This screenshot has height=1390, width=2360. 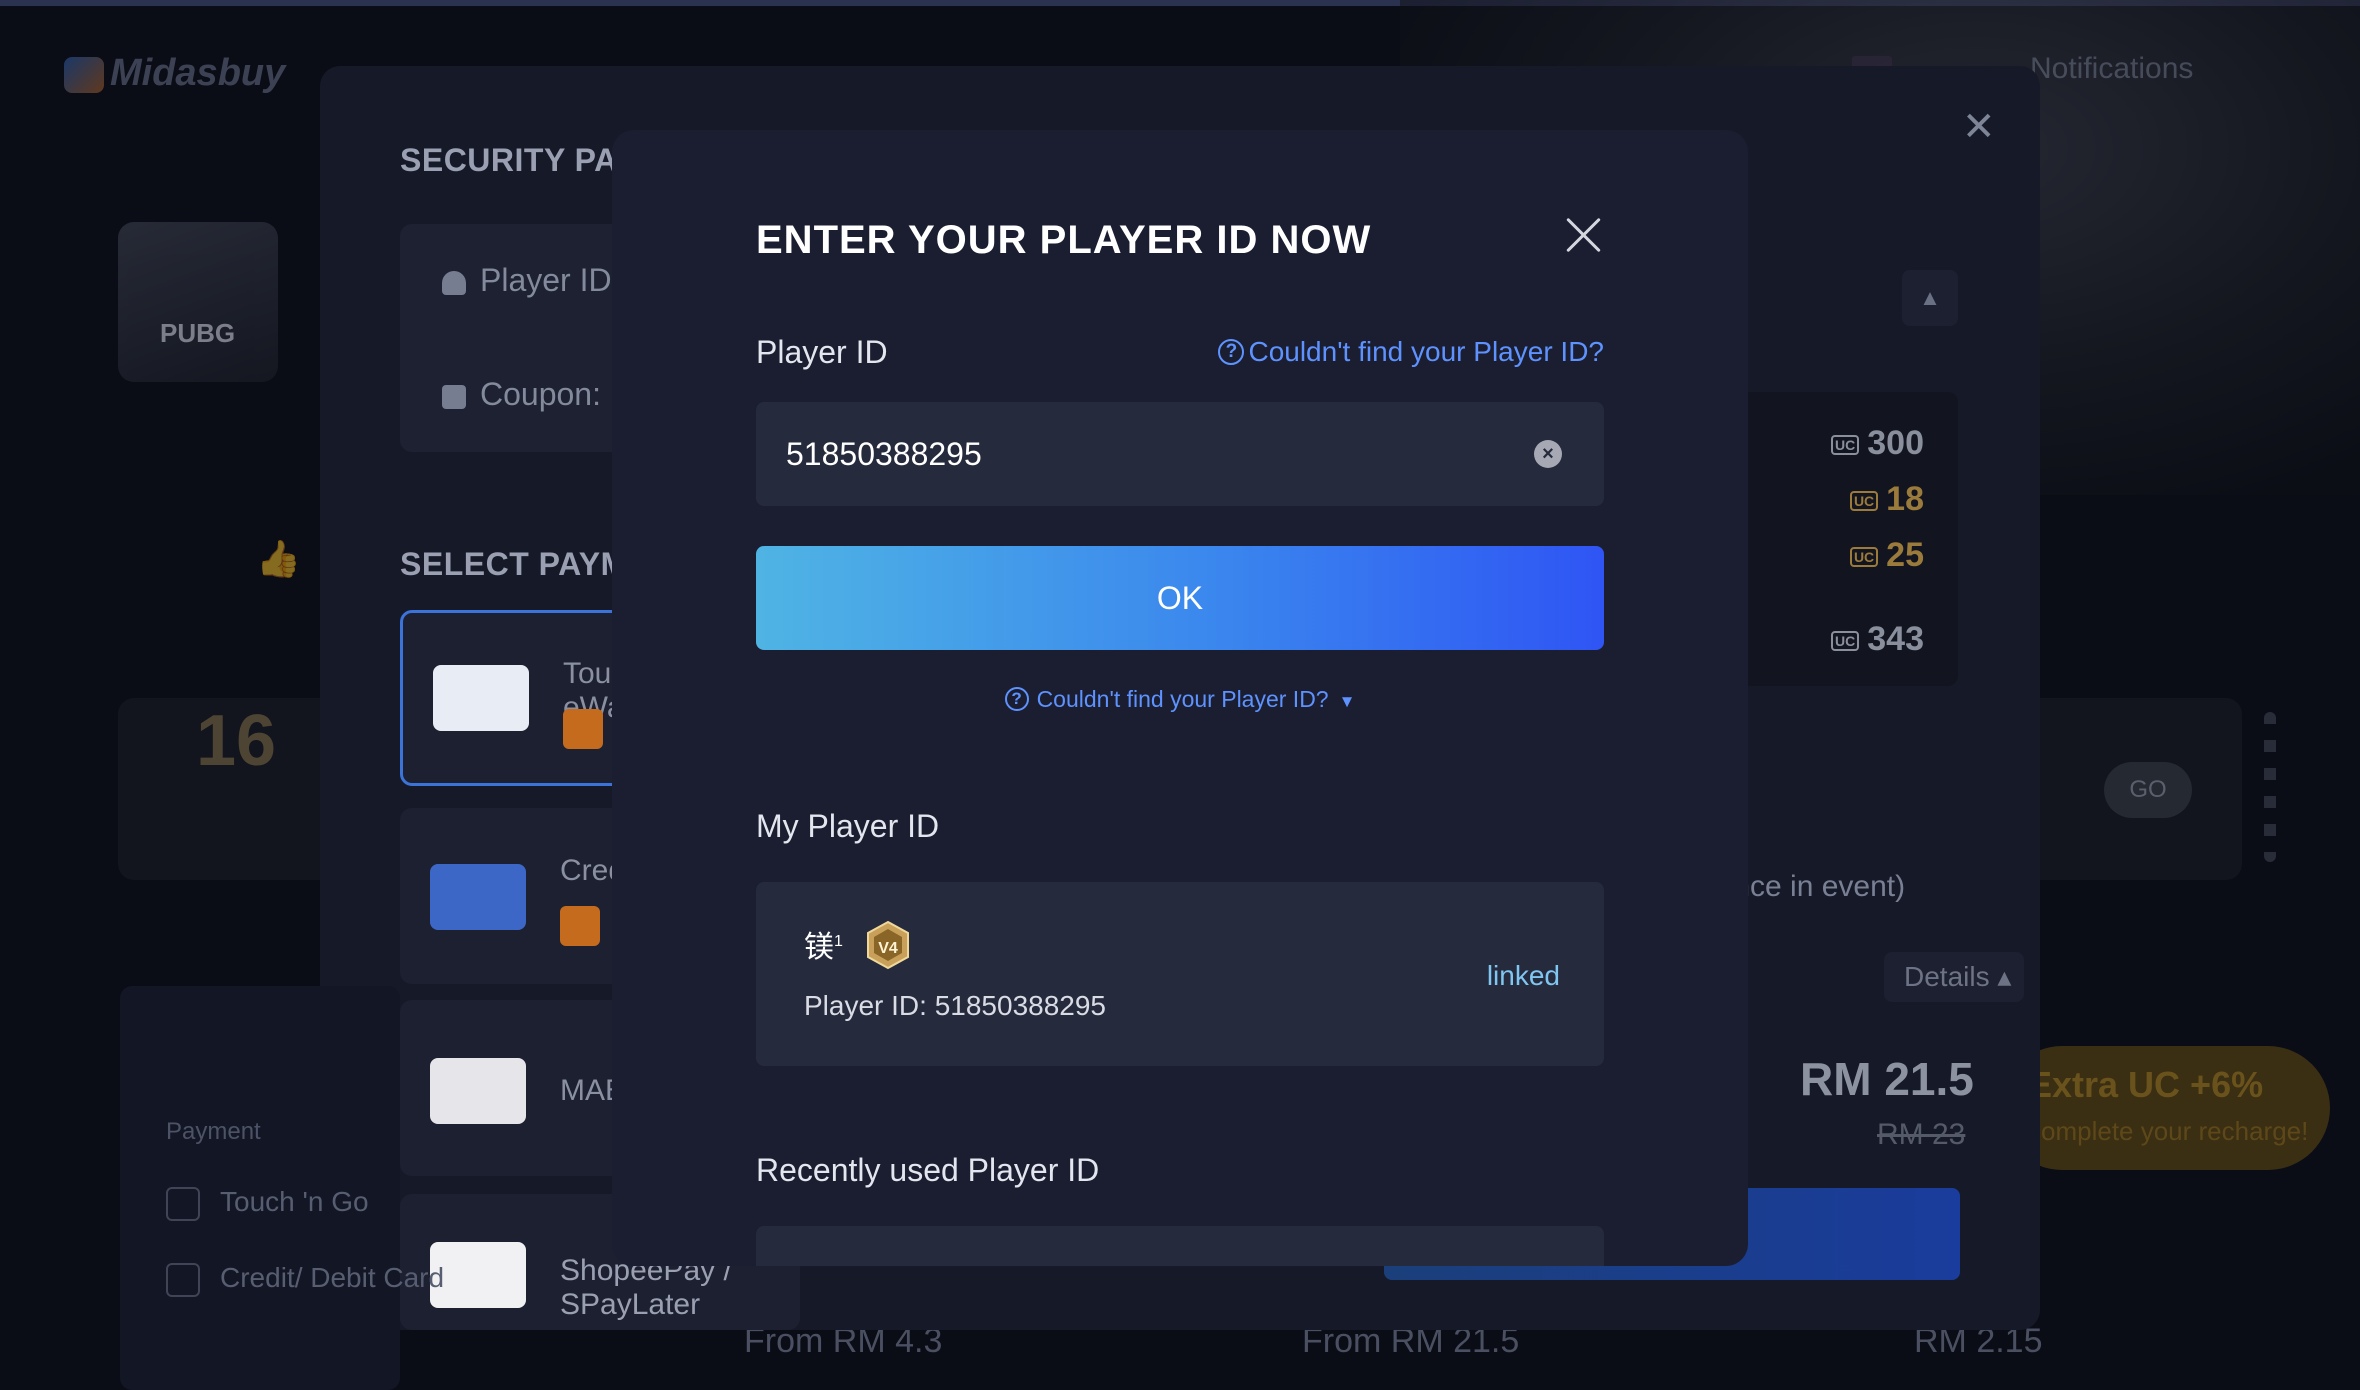 I want to click on ok-button: OK, so click(x=1180, y=598).